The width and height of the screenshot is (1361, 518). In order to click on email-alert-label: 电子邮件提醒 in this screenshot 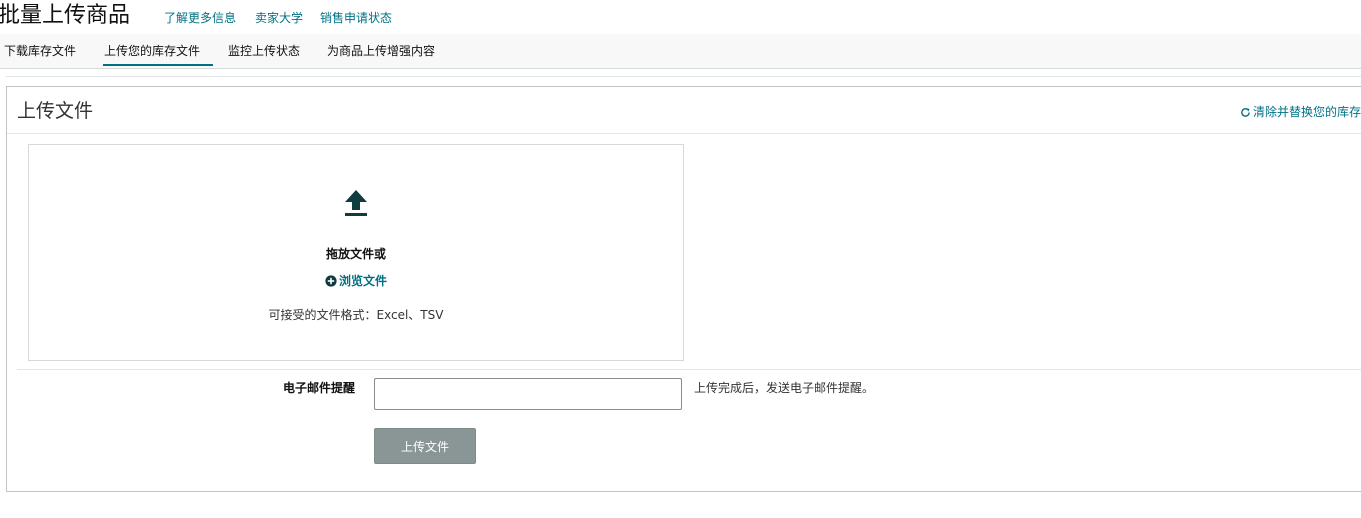, I will do `click(318, 388)`.